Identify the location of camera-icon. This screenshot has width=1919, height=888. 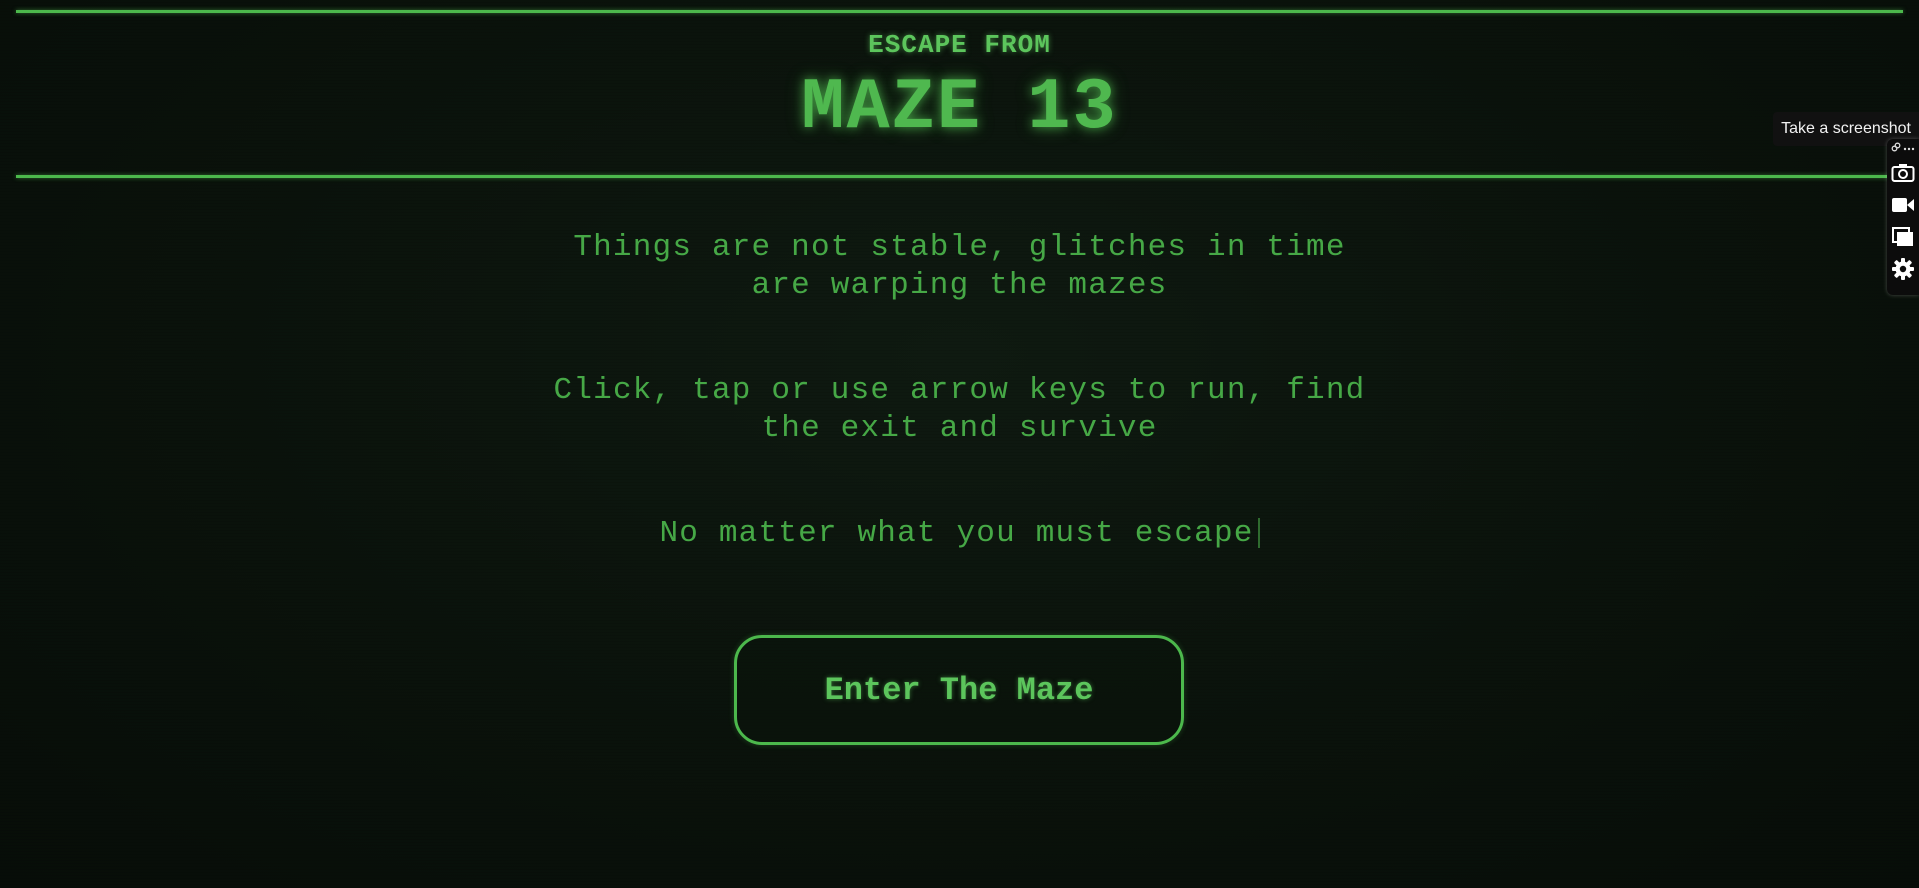
(1903, 173).